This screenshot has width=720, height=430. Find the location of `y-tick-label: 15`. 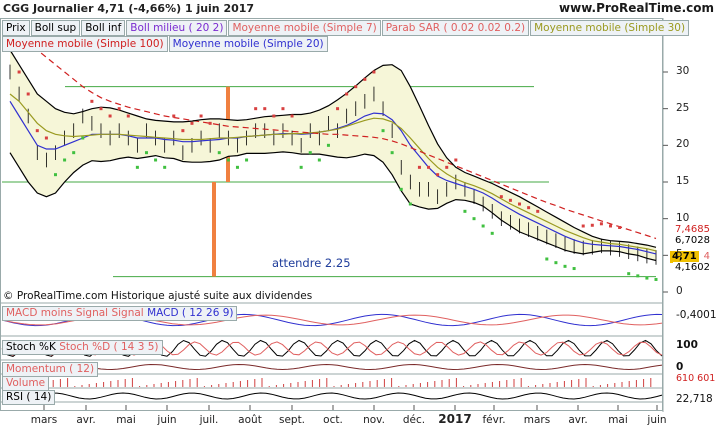

y-tick-label: 15 is located at coordinates (683, 181).